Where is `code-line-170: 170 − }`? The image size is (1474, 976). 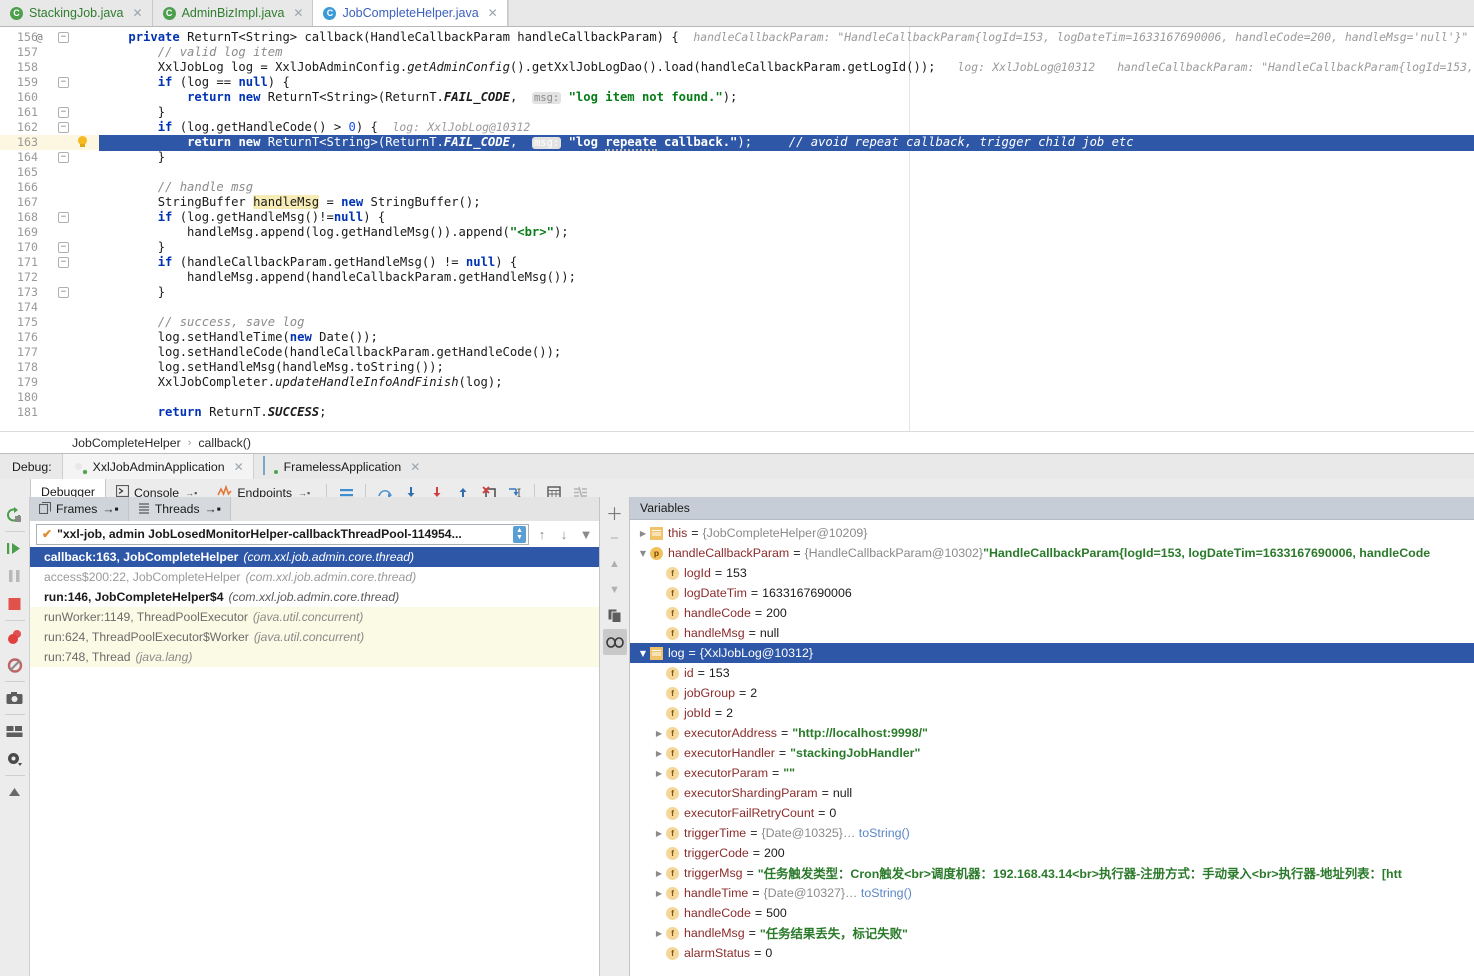 code-line-170: 170 − } is located at coordinates (737, 247).